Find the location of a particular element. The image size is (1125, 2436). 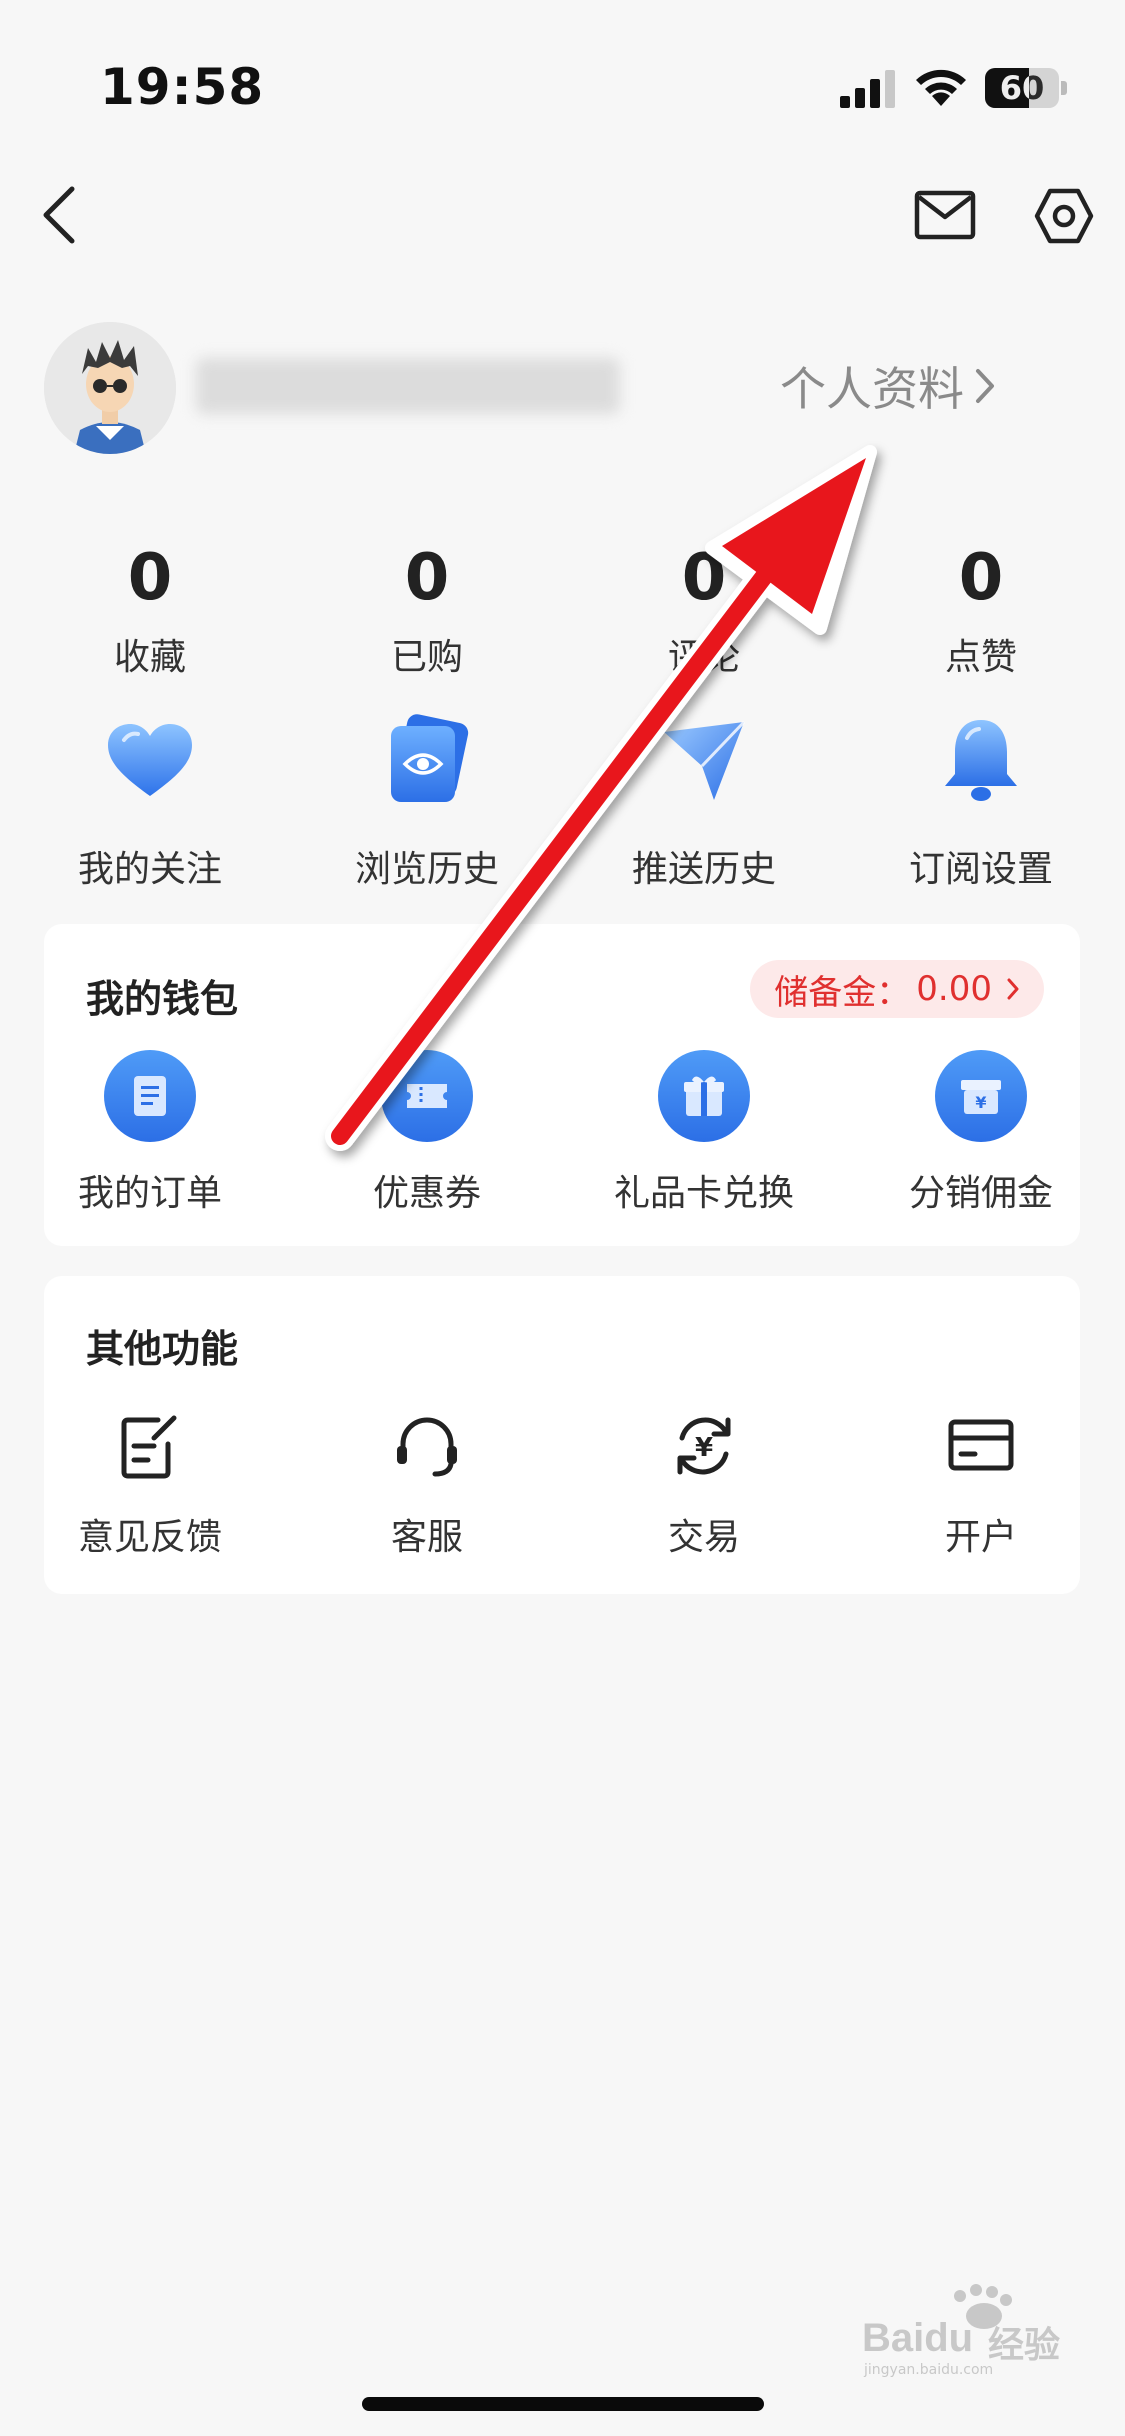

wallet-item-label: 我的订单 is located at coordinates (149, 1193).